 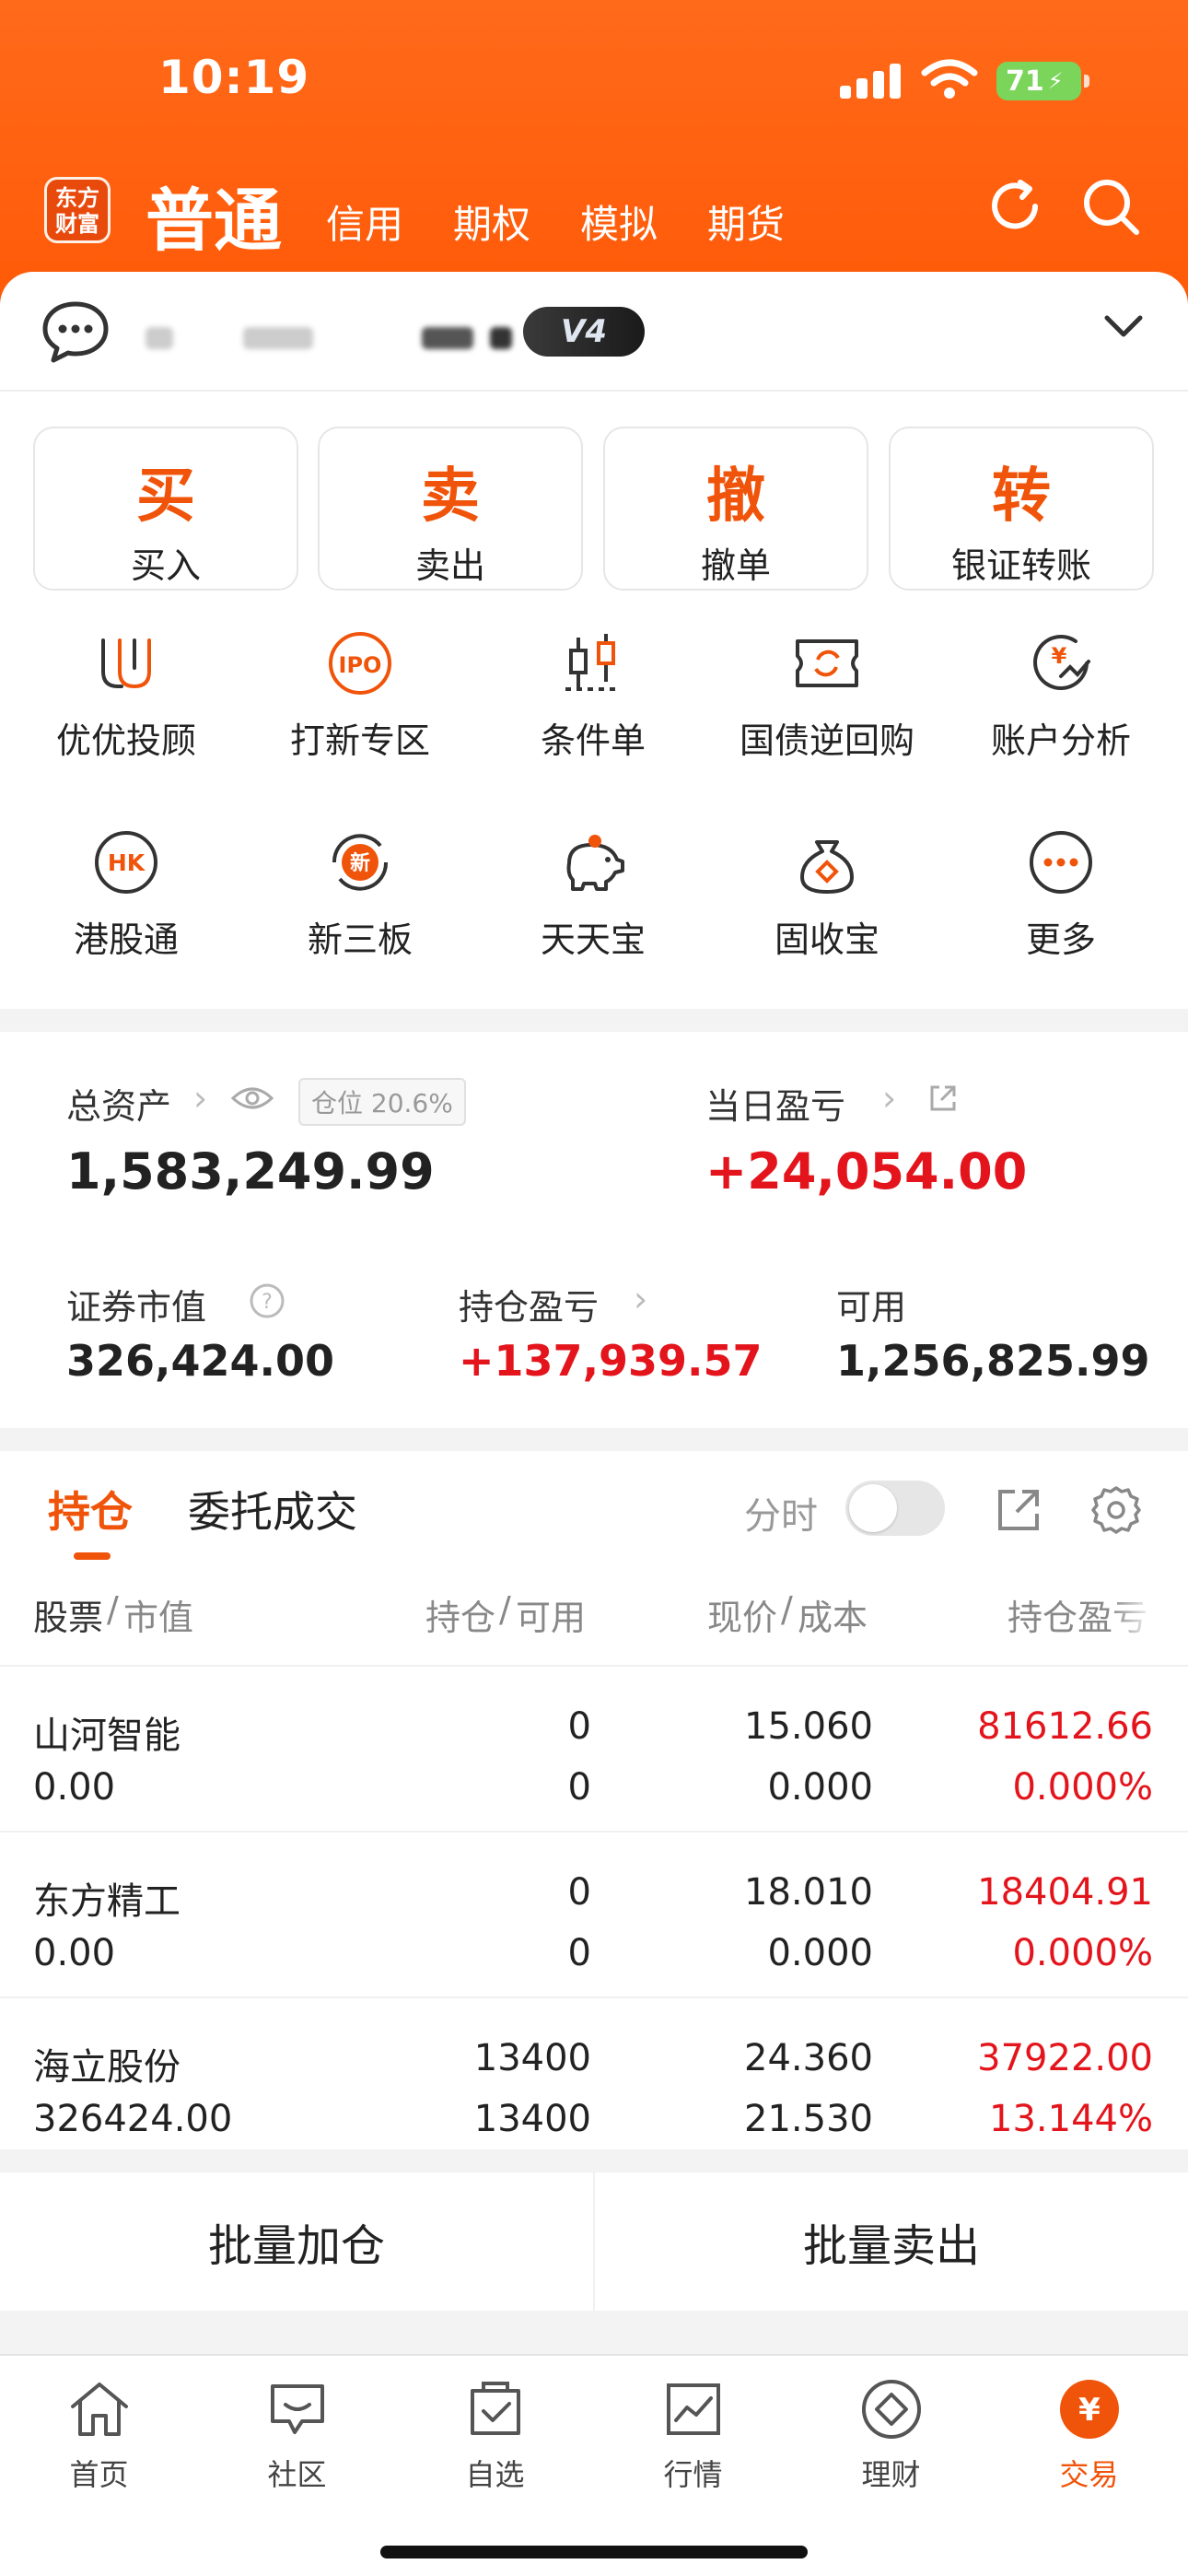 What do you see at coordinates (451, 509) in the screenshot?
I see `sell-button: 卖 卖出` at bounding box center [451, 509].